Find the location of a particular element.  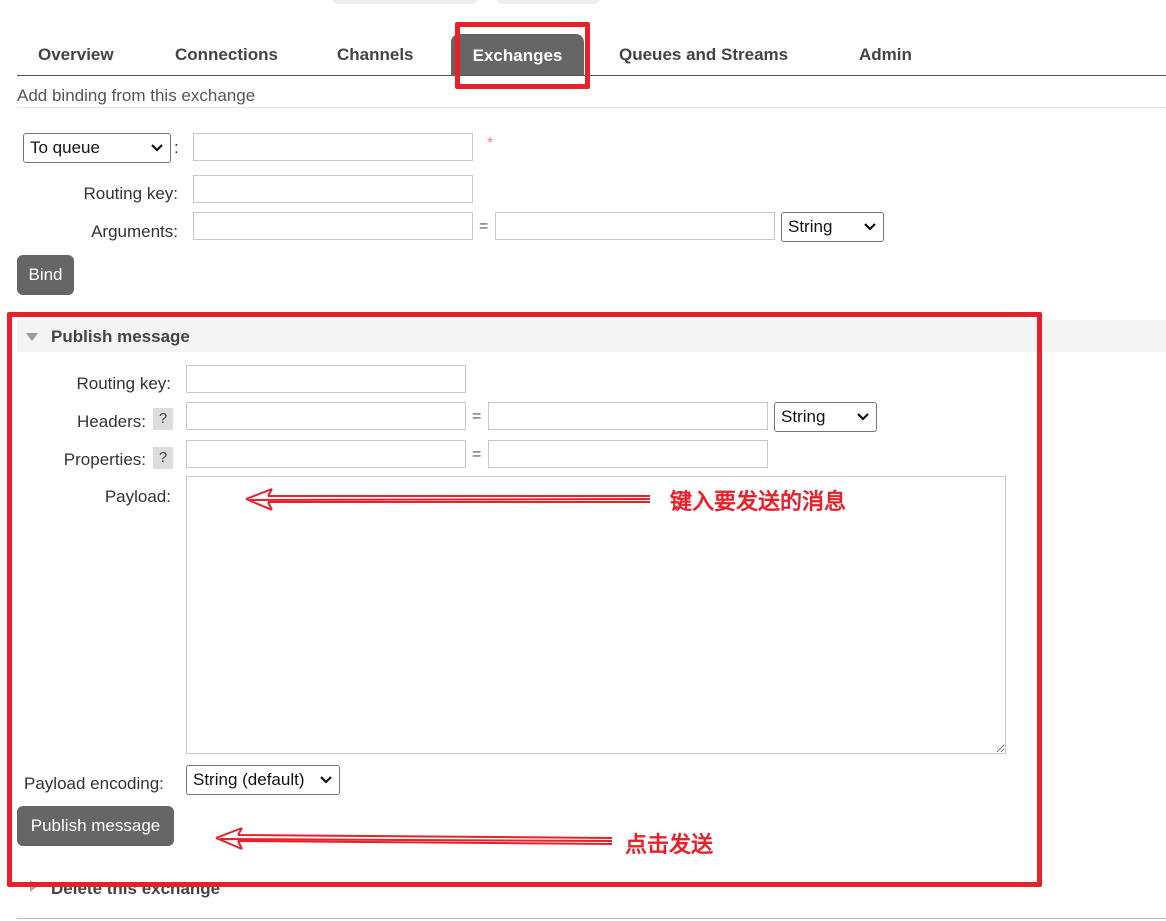

top-control-right is located at coordinates (548, 2).